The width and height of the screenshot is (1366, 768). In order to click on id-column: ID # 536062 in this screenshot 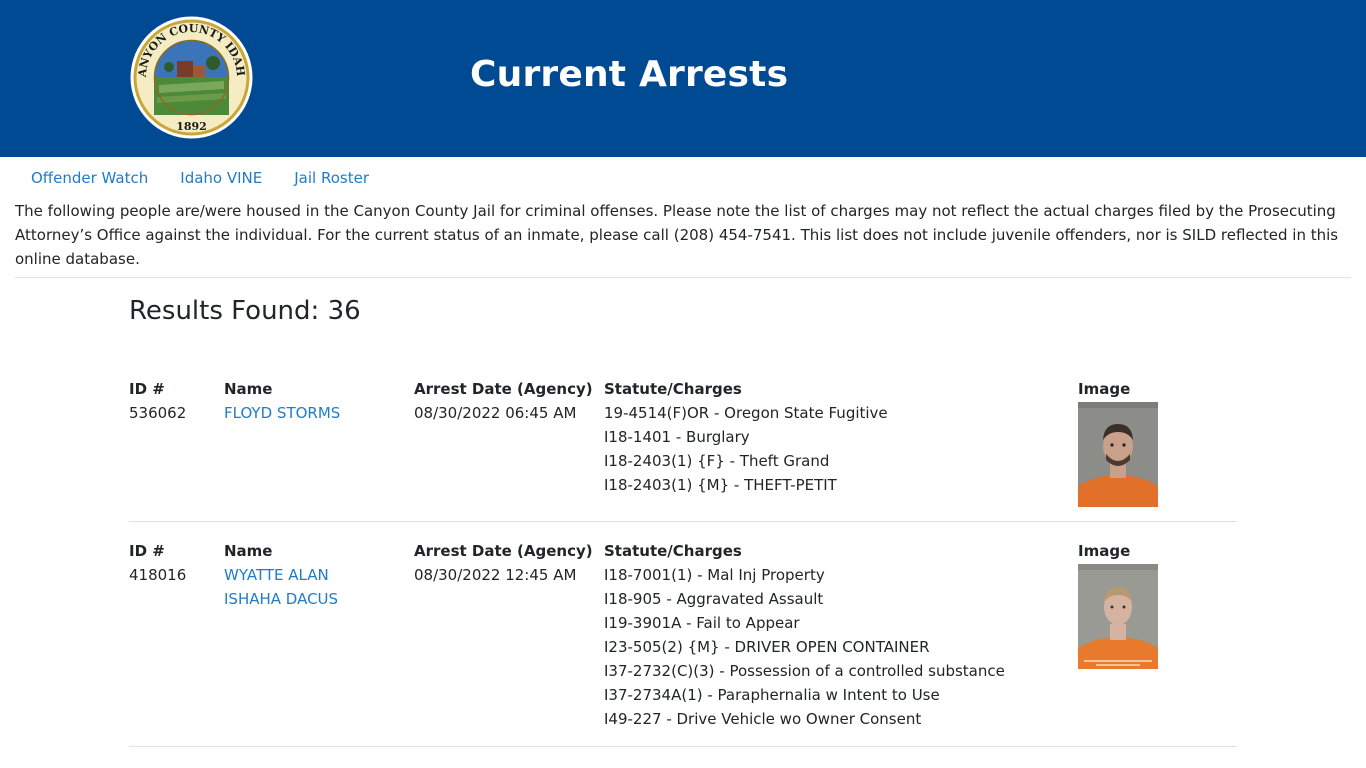, I will do `click(174, 401)`.